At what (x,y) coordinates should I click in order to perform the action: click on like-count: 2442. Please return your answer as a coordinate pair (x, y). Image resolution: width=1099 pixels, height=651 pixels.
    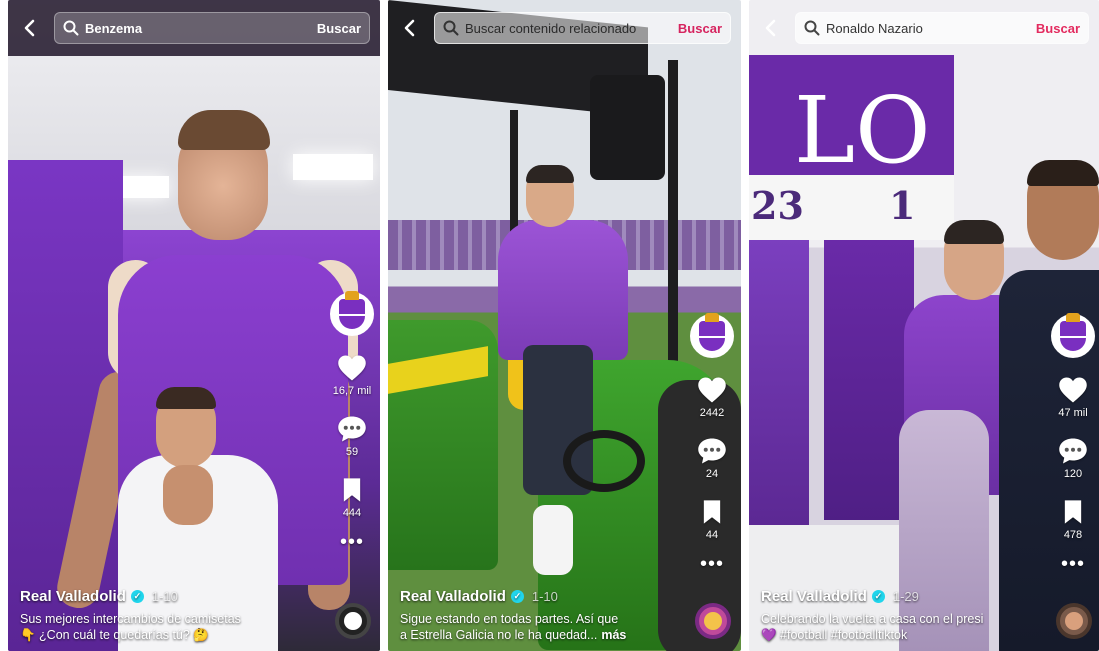
    Looking at the image, I should click on (712, 413).